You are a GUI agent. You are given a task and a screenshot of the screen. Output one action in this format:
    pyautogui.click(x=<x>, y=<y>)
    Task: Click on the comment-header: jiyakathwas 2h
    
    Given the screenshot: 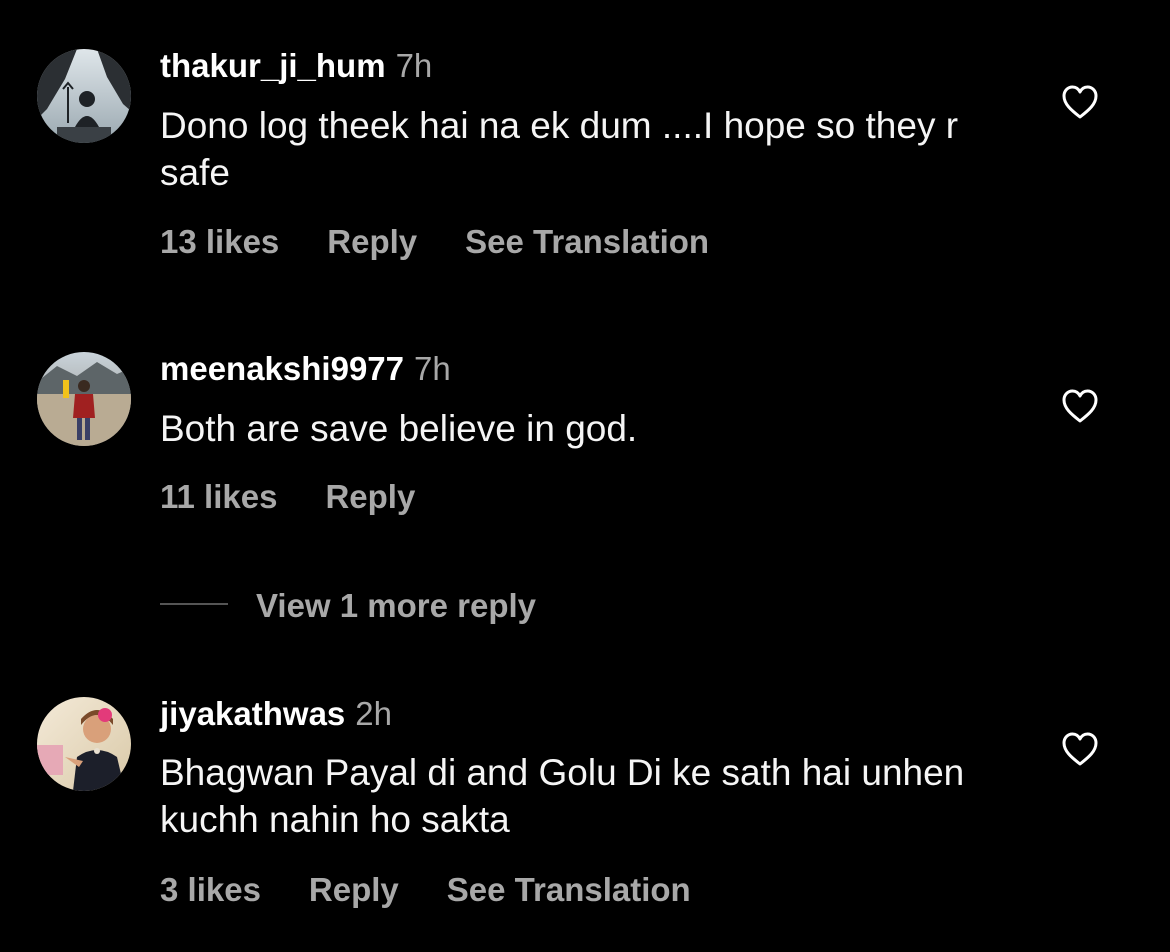 What is the action you would take?
    pyautogui.click(x=276, y=714)
    